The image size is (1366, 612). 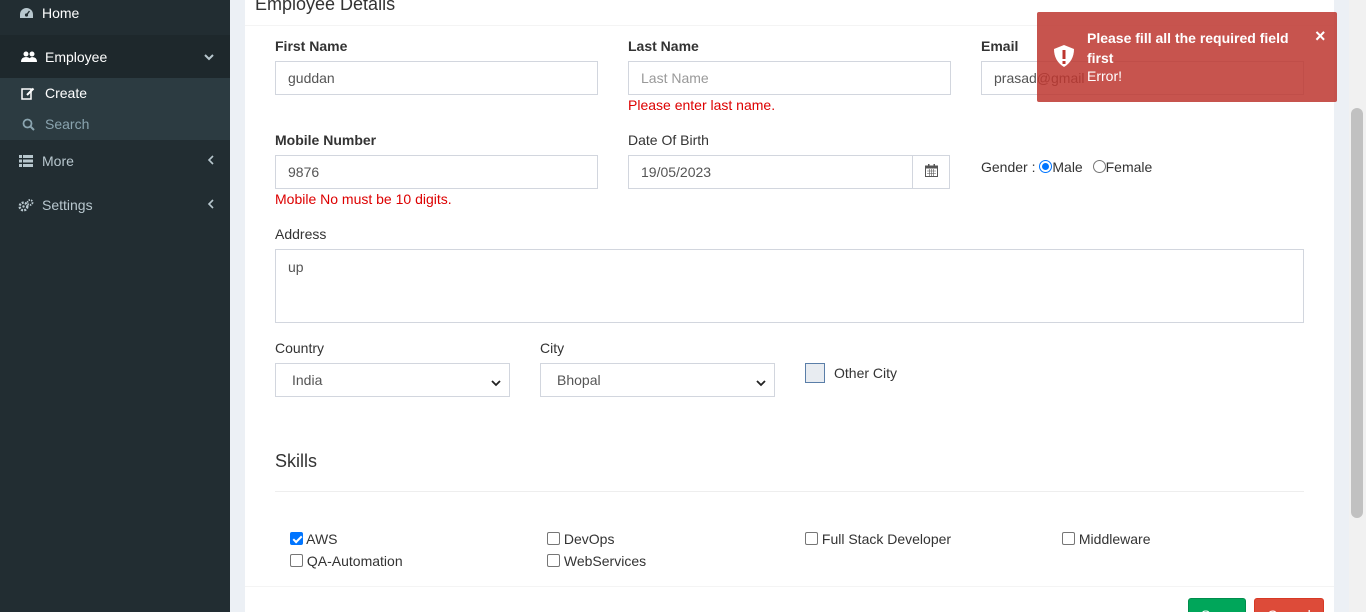 What do you see at coordinates (392, 380) in the screenshot?
I see `country-select: India` at bounding box center [392, 380].